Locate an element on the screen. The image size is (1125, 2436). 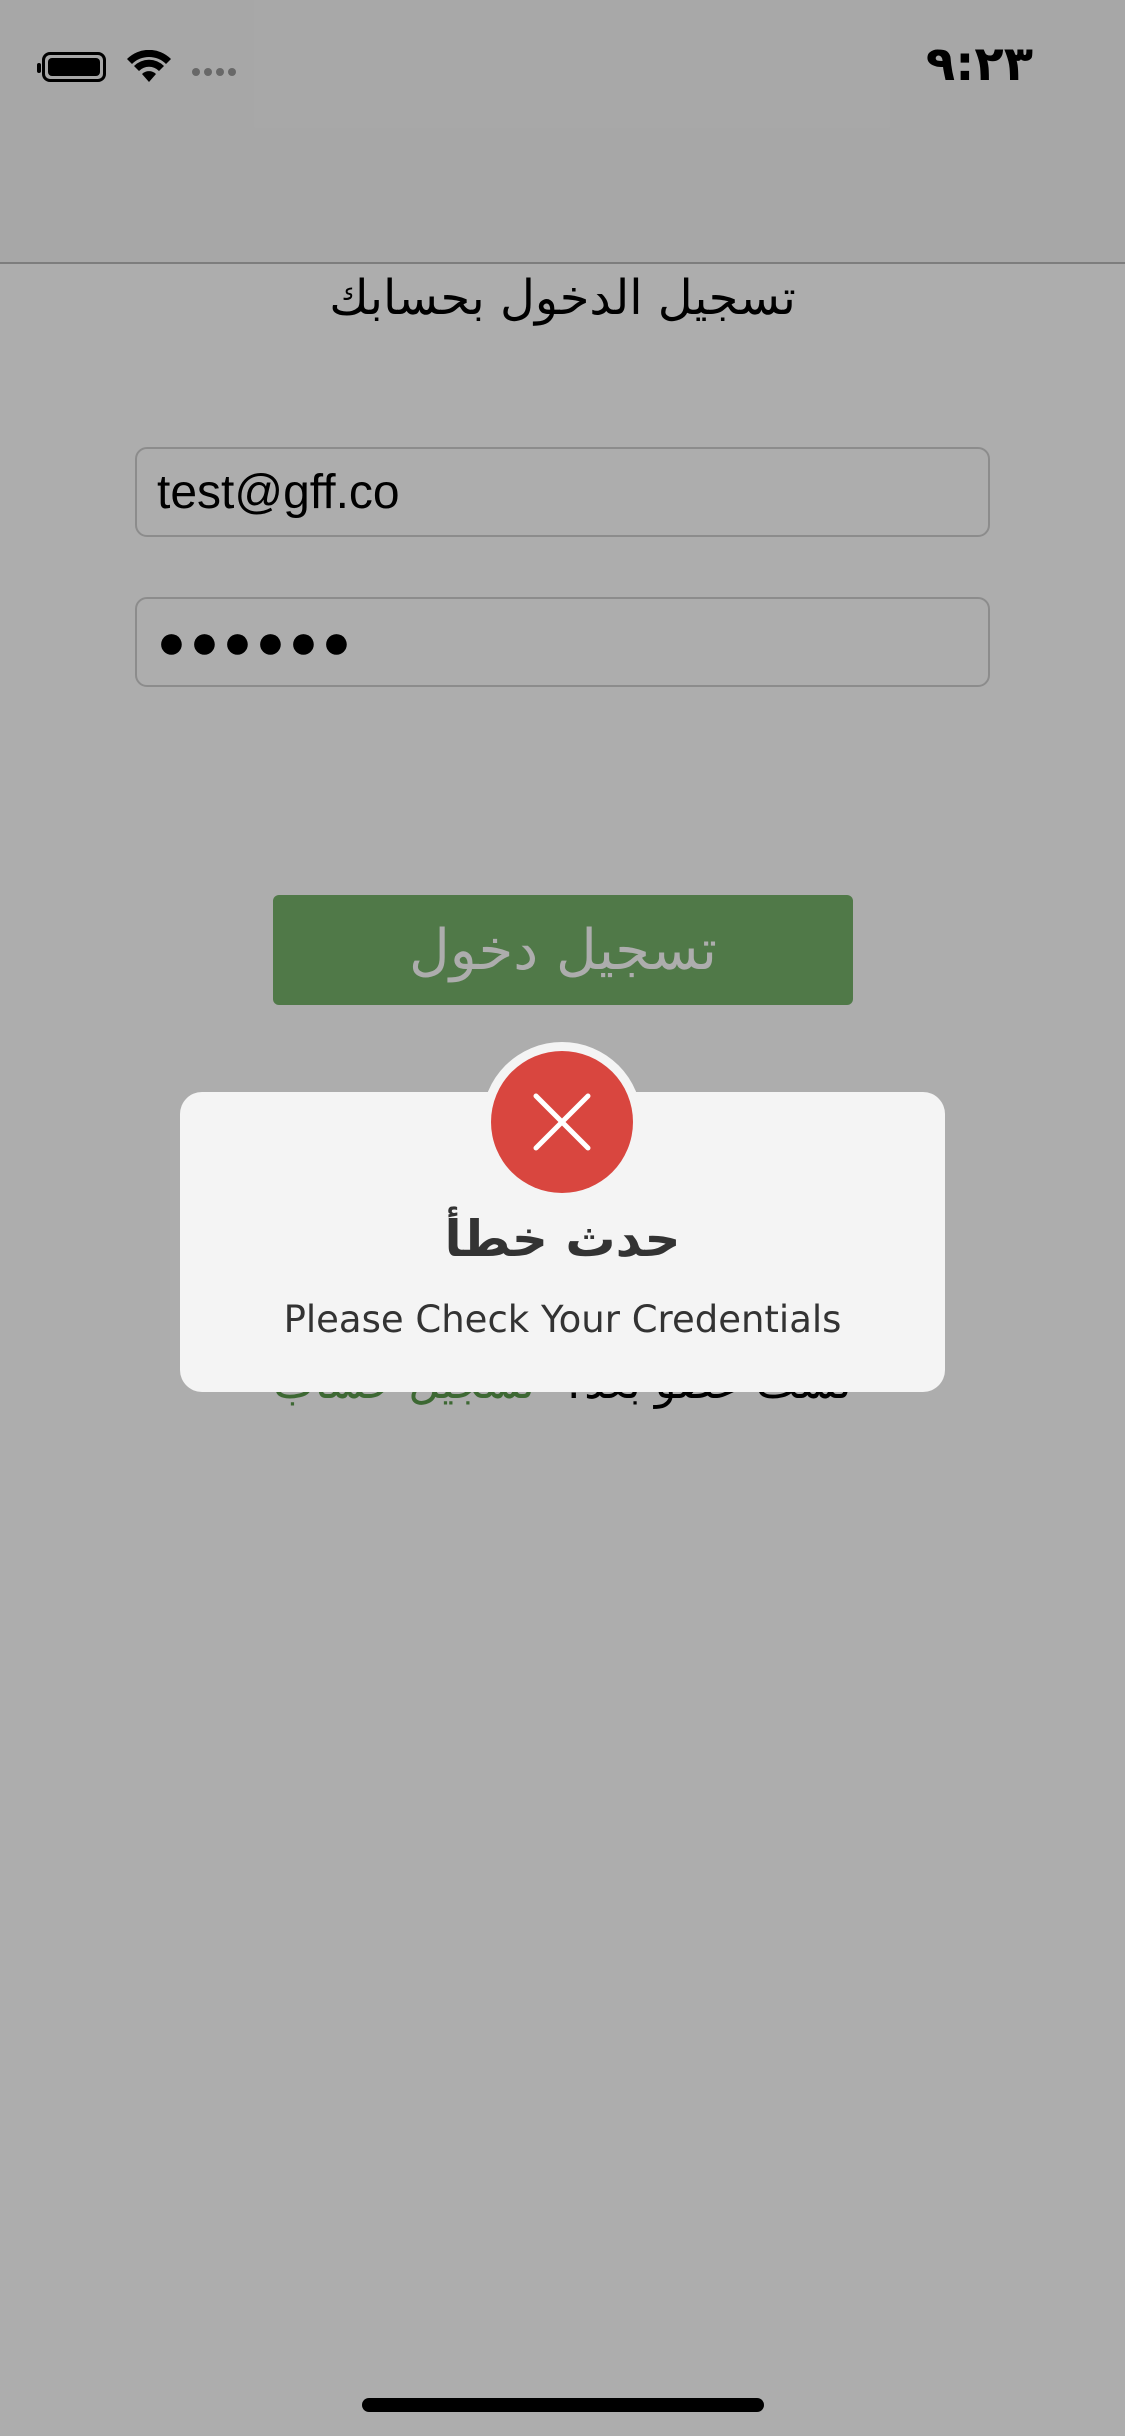
alert-title: حدث خطأ is located at coordinates (562, 1239).